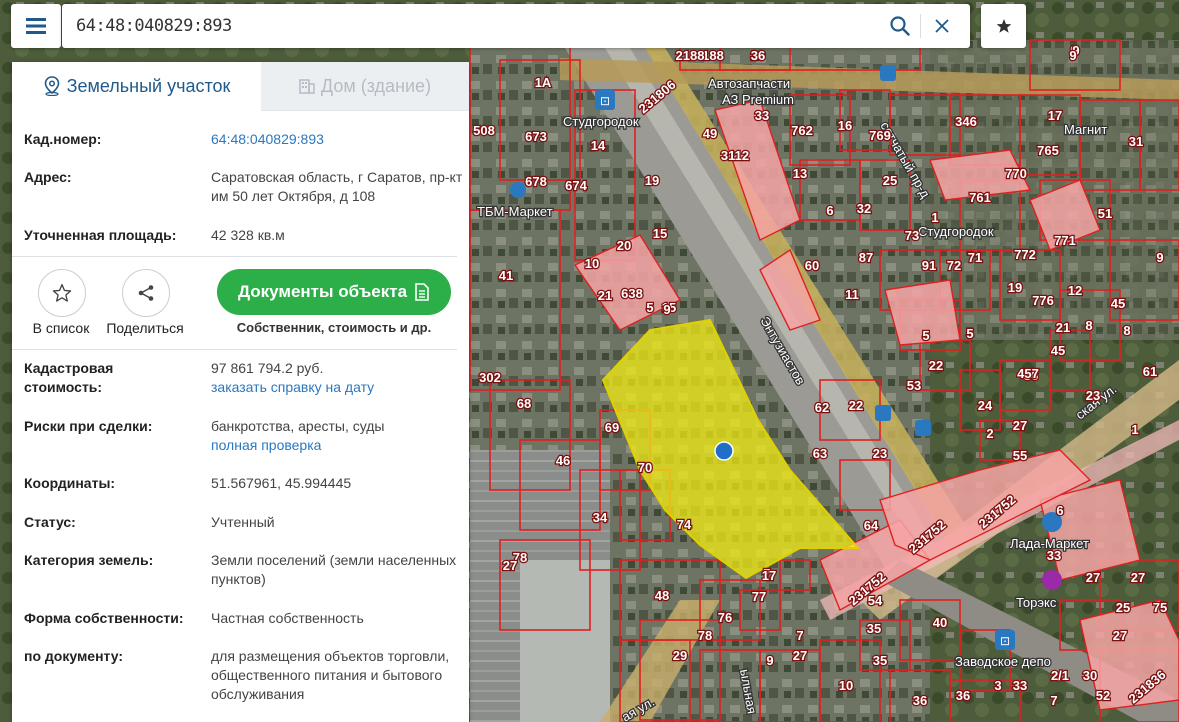 The height and width of the screenshot is (722, 1179). Describe the element at coordinates (1015, 287) in the screenshot. I see `parcel-number: 19` at that location.